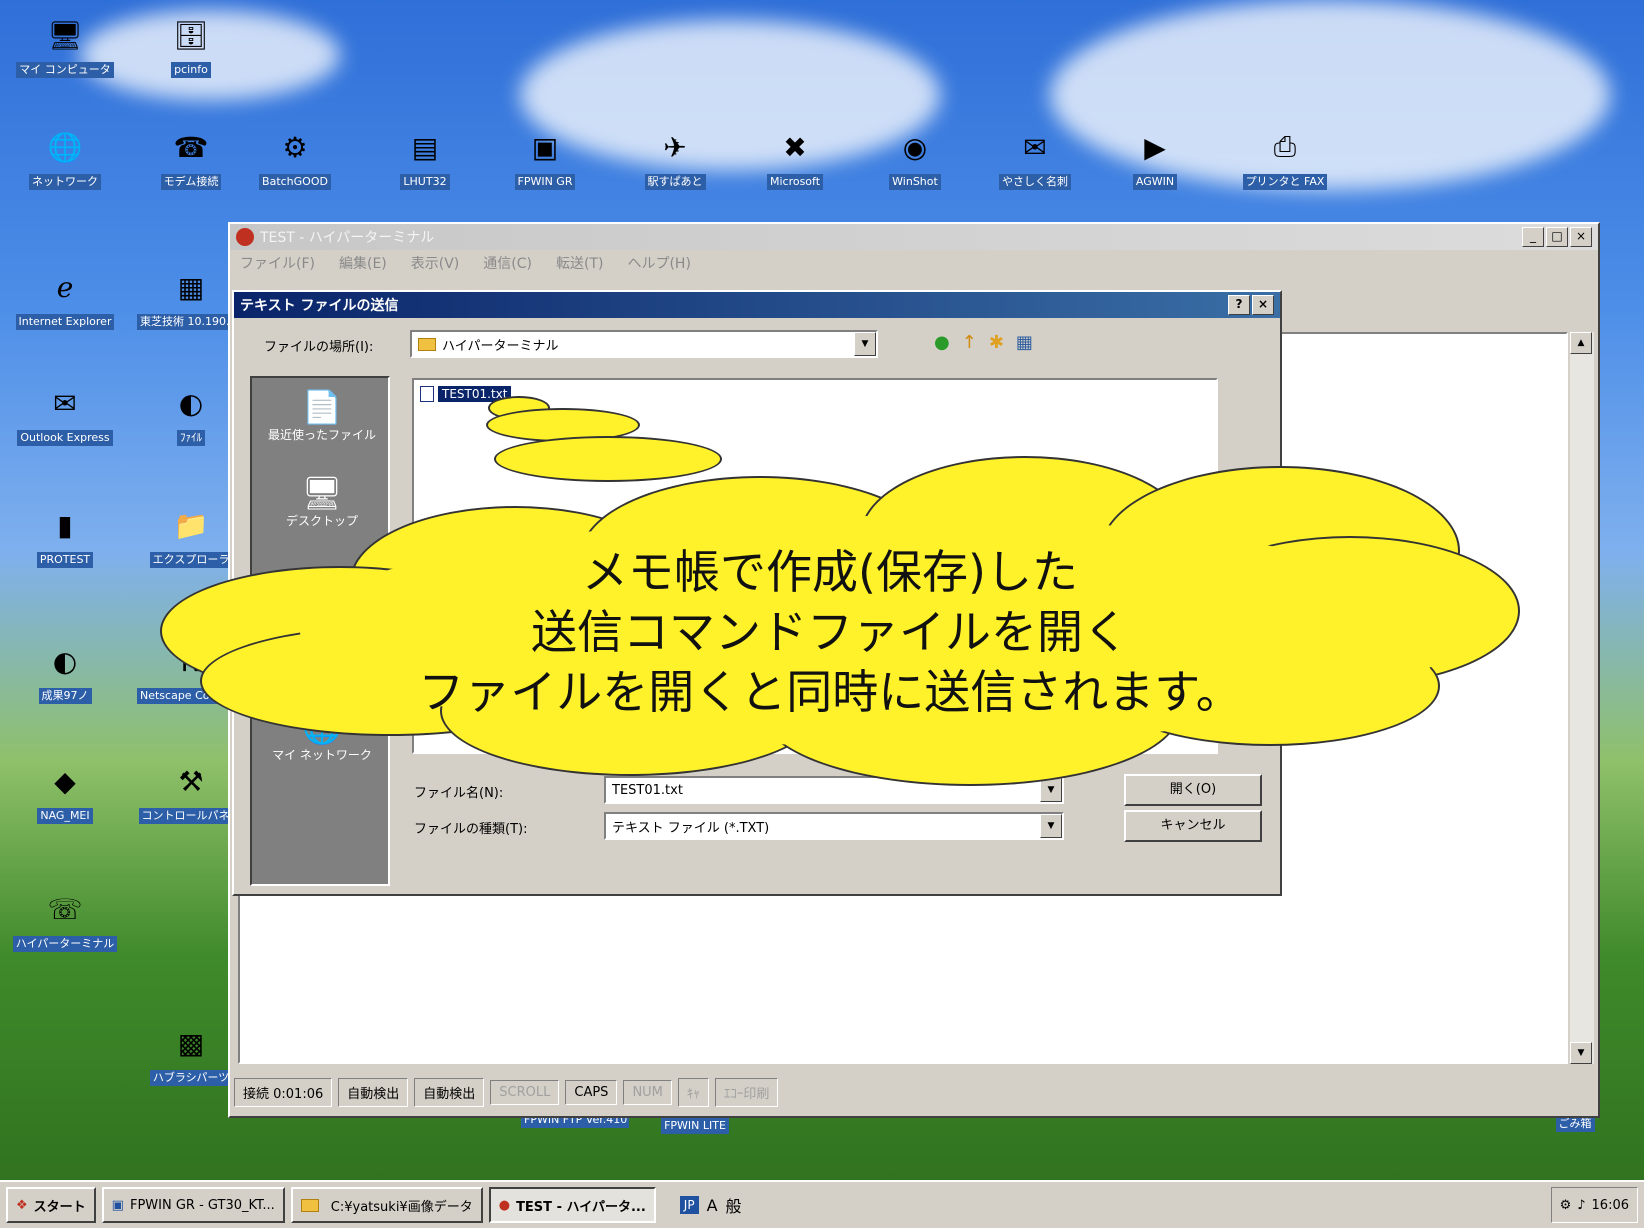 This screenshot has width=1644, height=1228. I want to click on scroll-up-icon: ▲, so click(1581, 343).